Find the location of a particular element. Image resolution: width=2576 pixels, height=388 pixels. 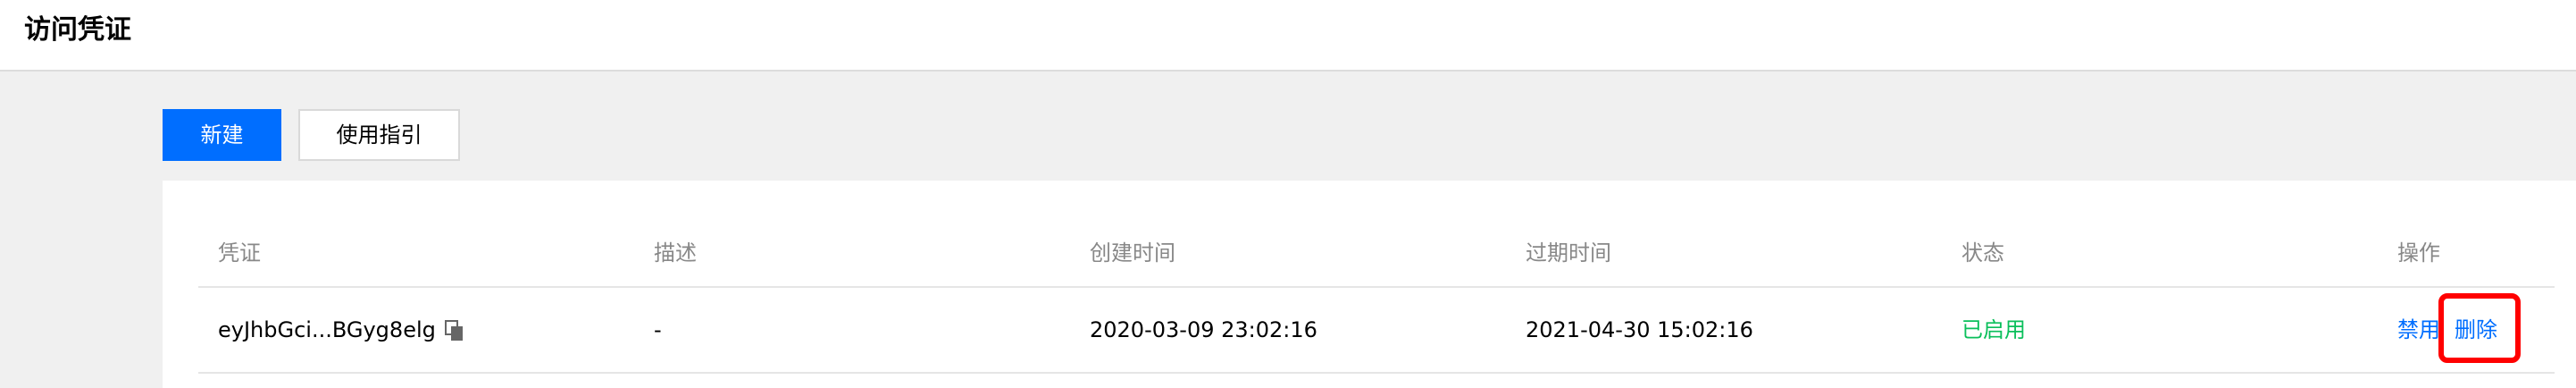

credential-value: eyJhbGci...BGyg8elg is located at coordinates (327, 329).